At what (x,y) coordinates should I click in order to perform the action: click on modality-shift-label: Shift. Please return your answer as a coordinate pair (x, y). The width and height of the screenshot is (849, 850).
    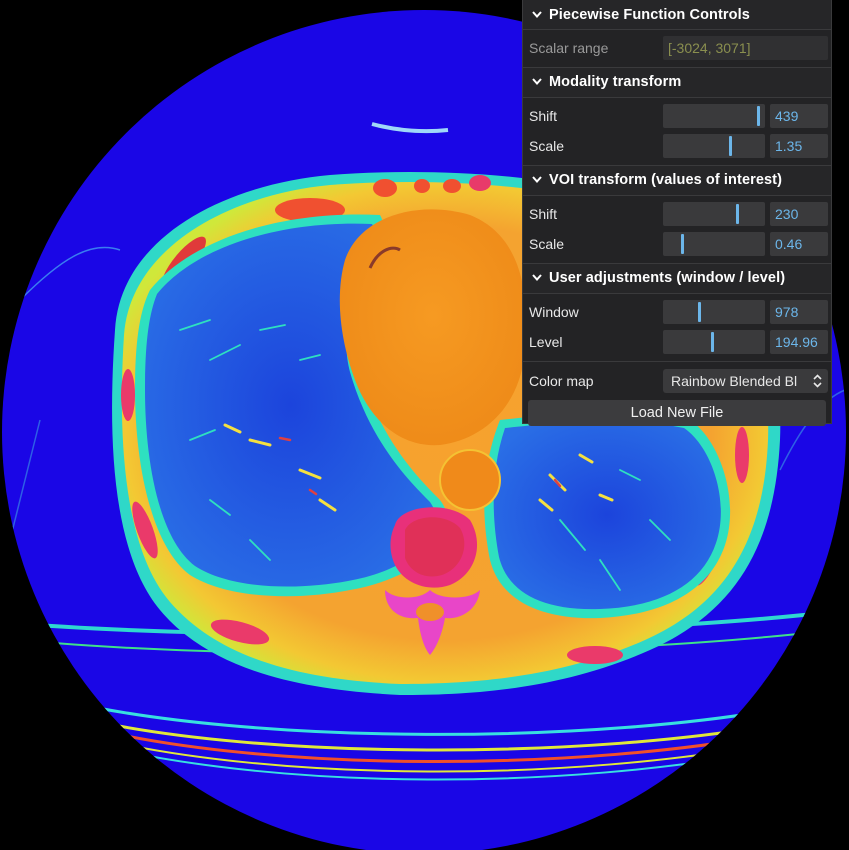
    Looking at the image, I should click on (543, 115).